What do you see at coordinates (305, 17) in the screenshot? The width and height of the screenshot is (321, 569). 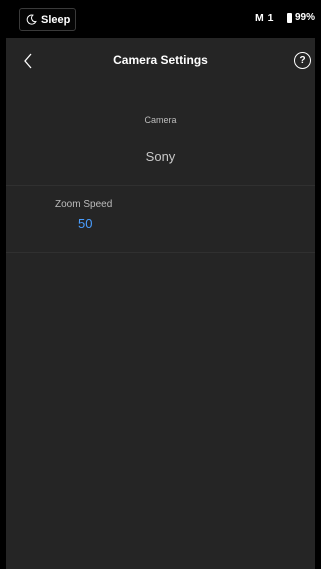 I see `battery-level: 99%` at bounding box center [305, 17].